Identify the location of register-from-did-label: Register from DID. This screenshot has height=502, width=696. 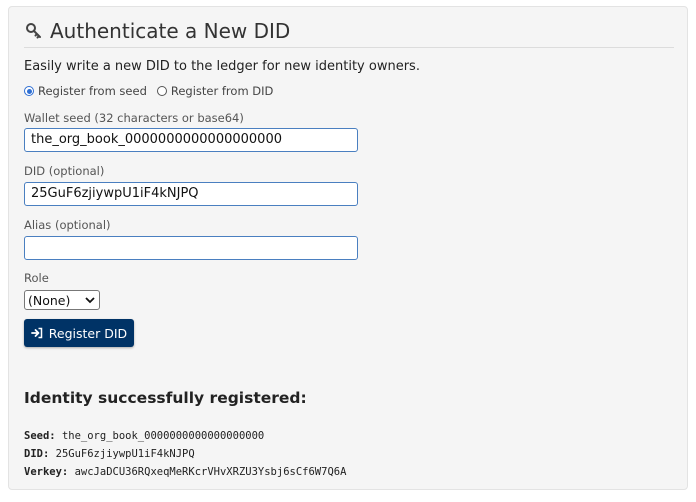
(222, 91).